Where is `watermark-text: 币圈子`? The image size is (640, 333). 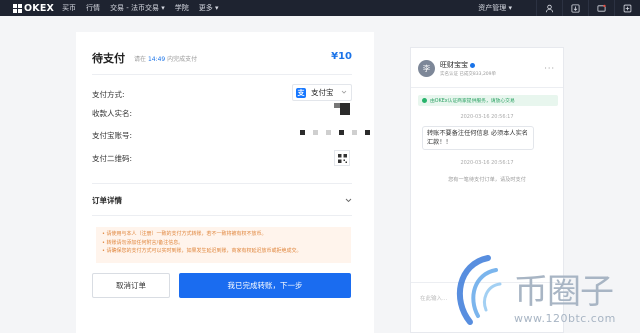
watermark-text: 币圈子 is located at coordinates (564, 292).